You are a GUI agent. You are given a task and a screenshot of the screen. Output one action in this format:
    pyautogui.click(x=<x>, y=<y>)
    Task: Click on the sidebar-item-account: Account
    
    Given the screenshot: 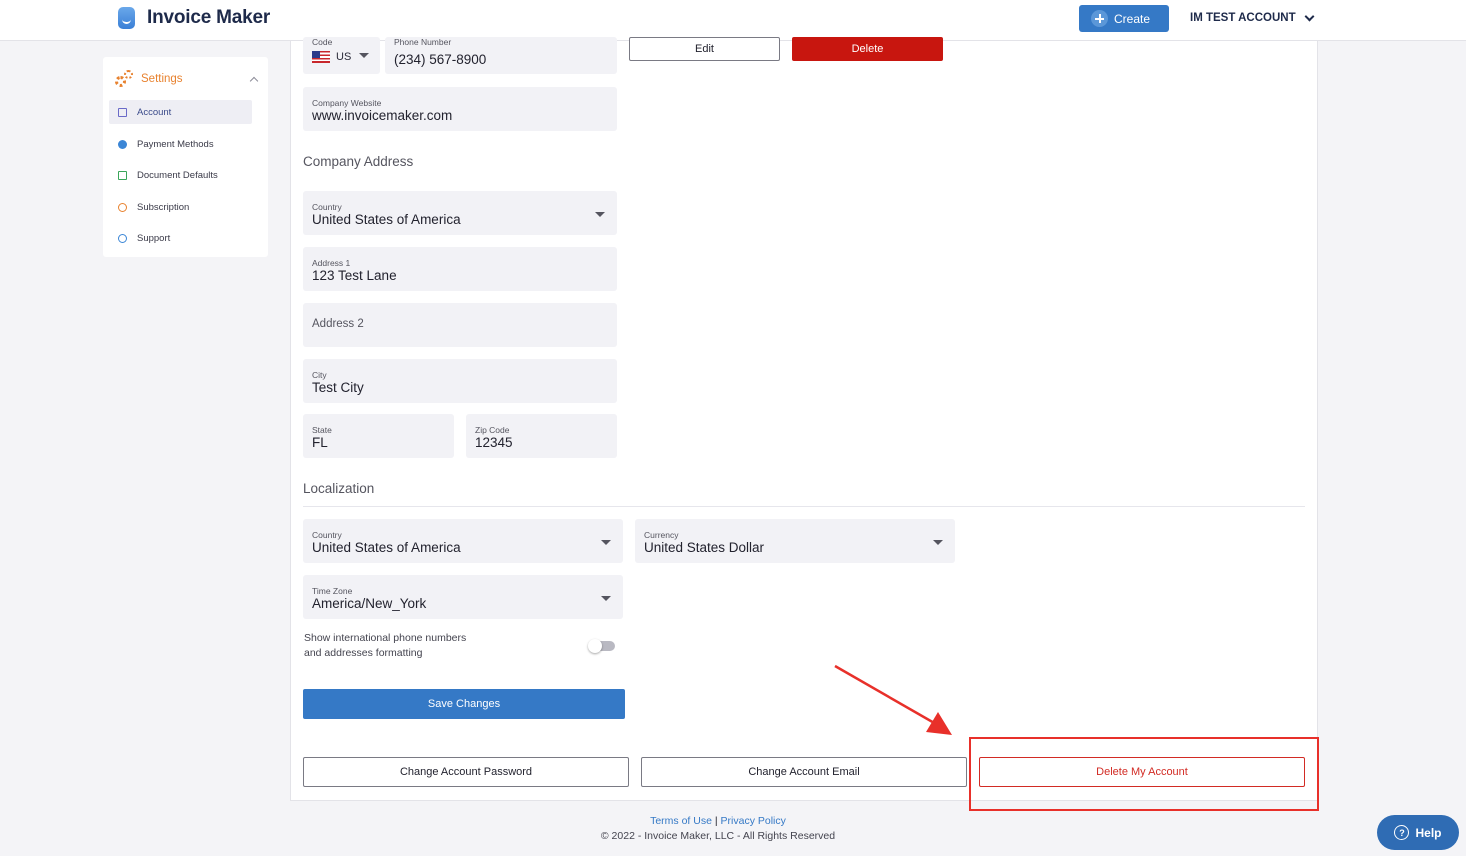 What is the action you would take?
    pyautogui.click(x=180, y=112)
    